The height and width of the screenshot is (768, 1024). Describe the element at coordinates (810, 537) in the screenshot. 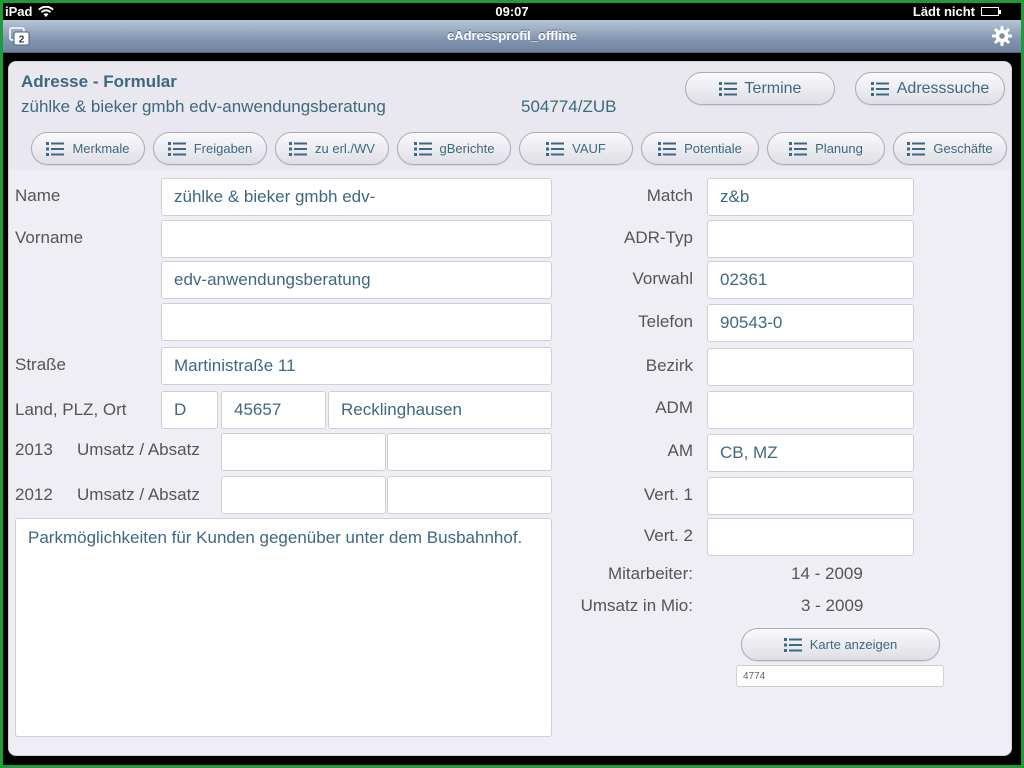

I see `vert2-field` at that location.